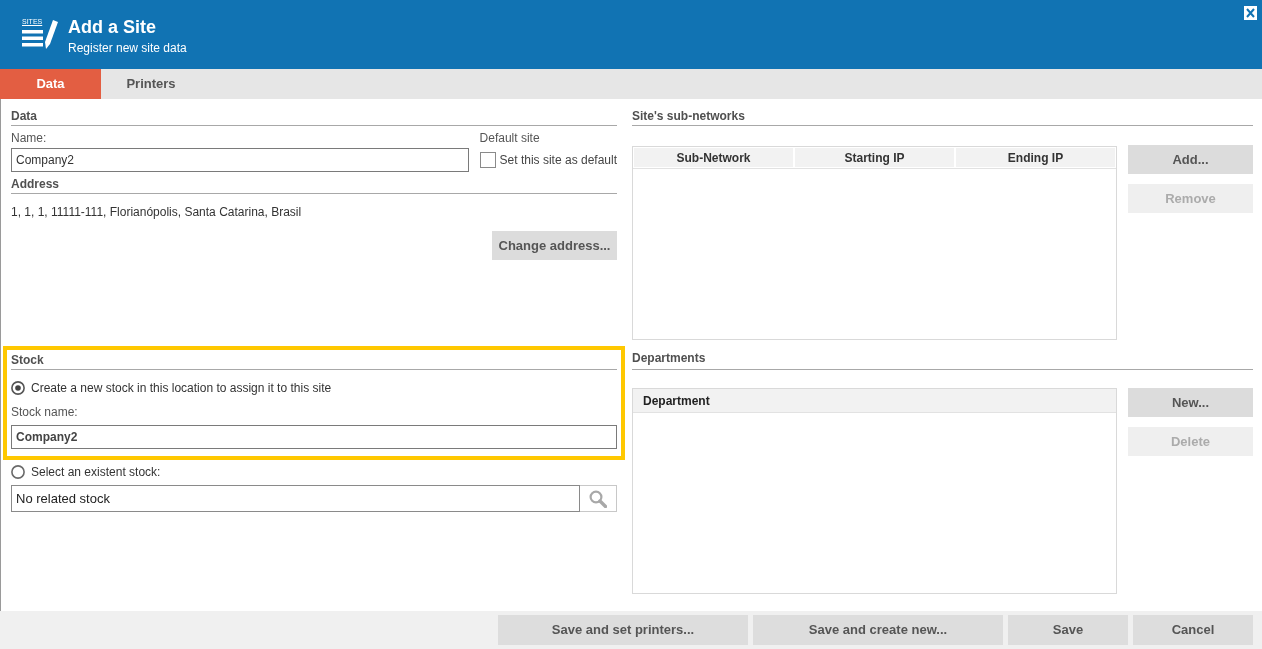  Describe the element at coordinates (1068, 630) in the screenshot. I see `save-button: Save` at that location.